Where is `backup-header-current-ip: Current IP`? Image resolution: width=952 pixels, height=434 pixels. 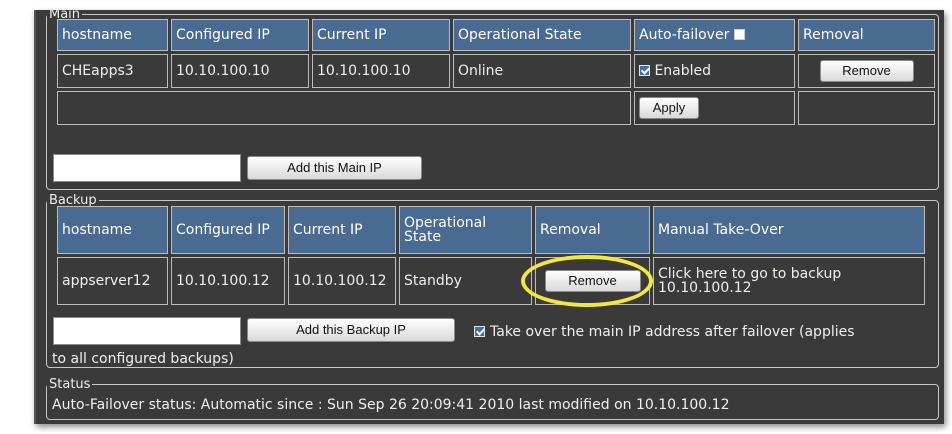 backup-header-current-ip: Current IP is located at coordinates (342, 230).